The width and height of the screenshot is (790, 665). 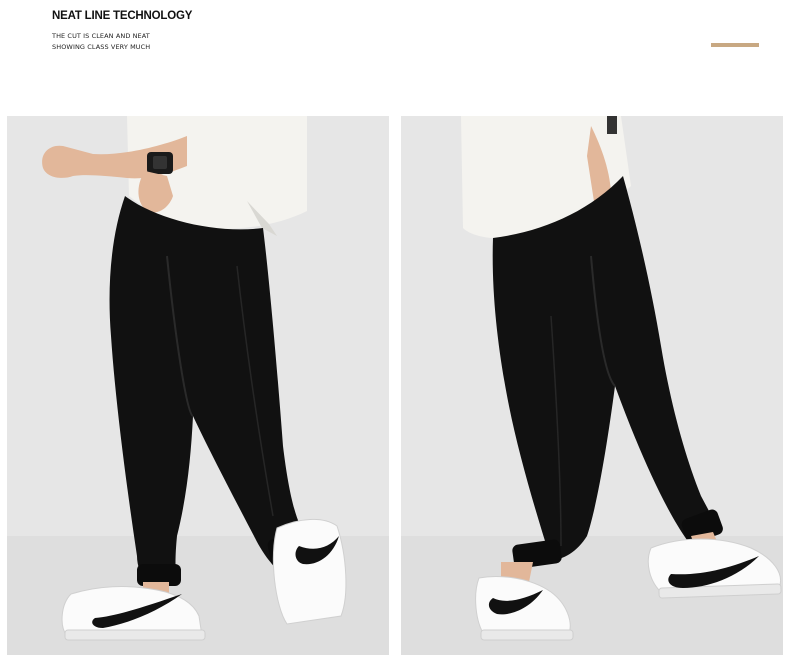 I want to click on accent-bar, so click(x=735, y=45).